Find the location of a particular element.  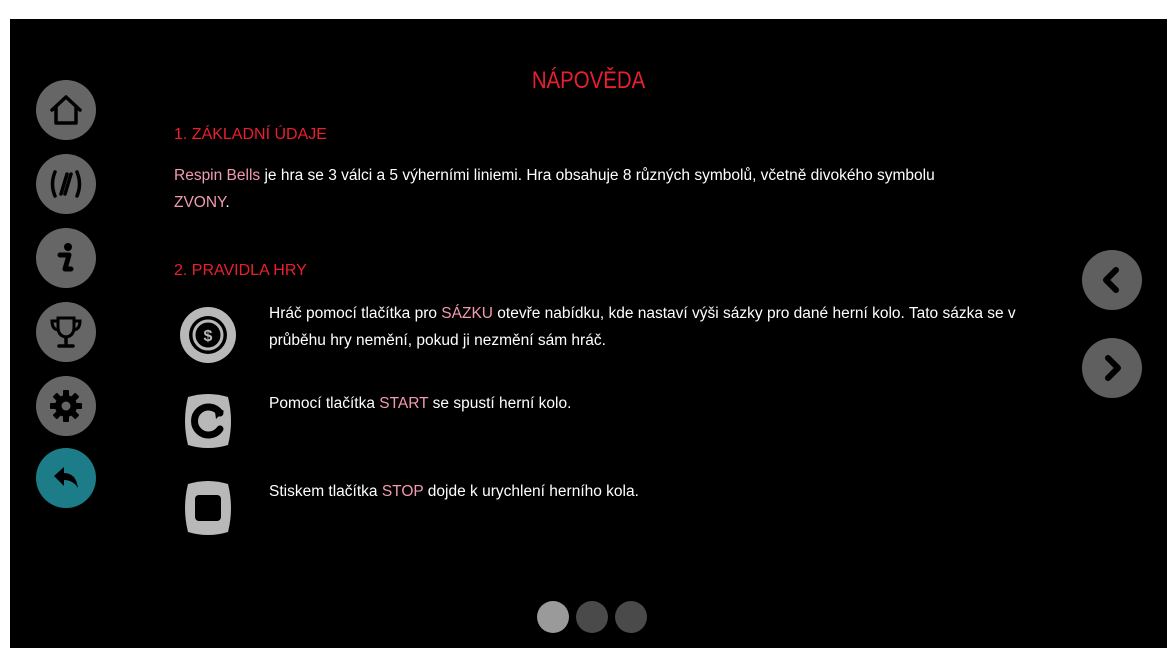

wild-symbol-name: ZVONY is located at coordinates (200, 202).